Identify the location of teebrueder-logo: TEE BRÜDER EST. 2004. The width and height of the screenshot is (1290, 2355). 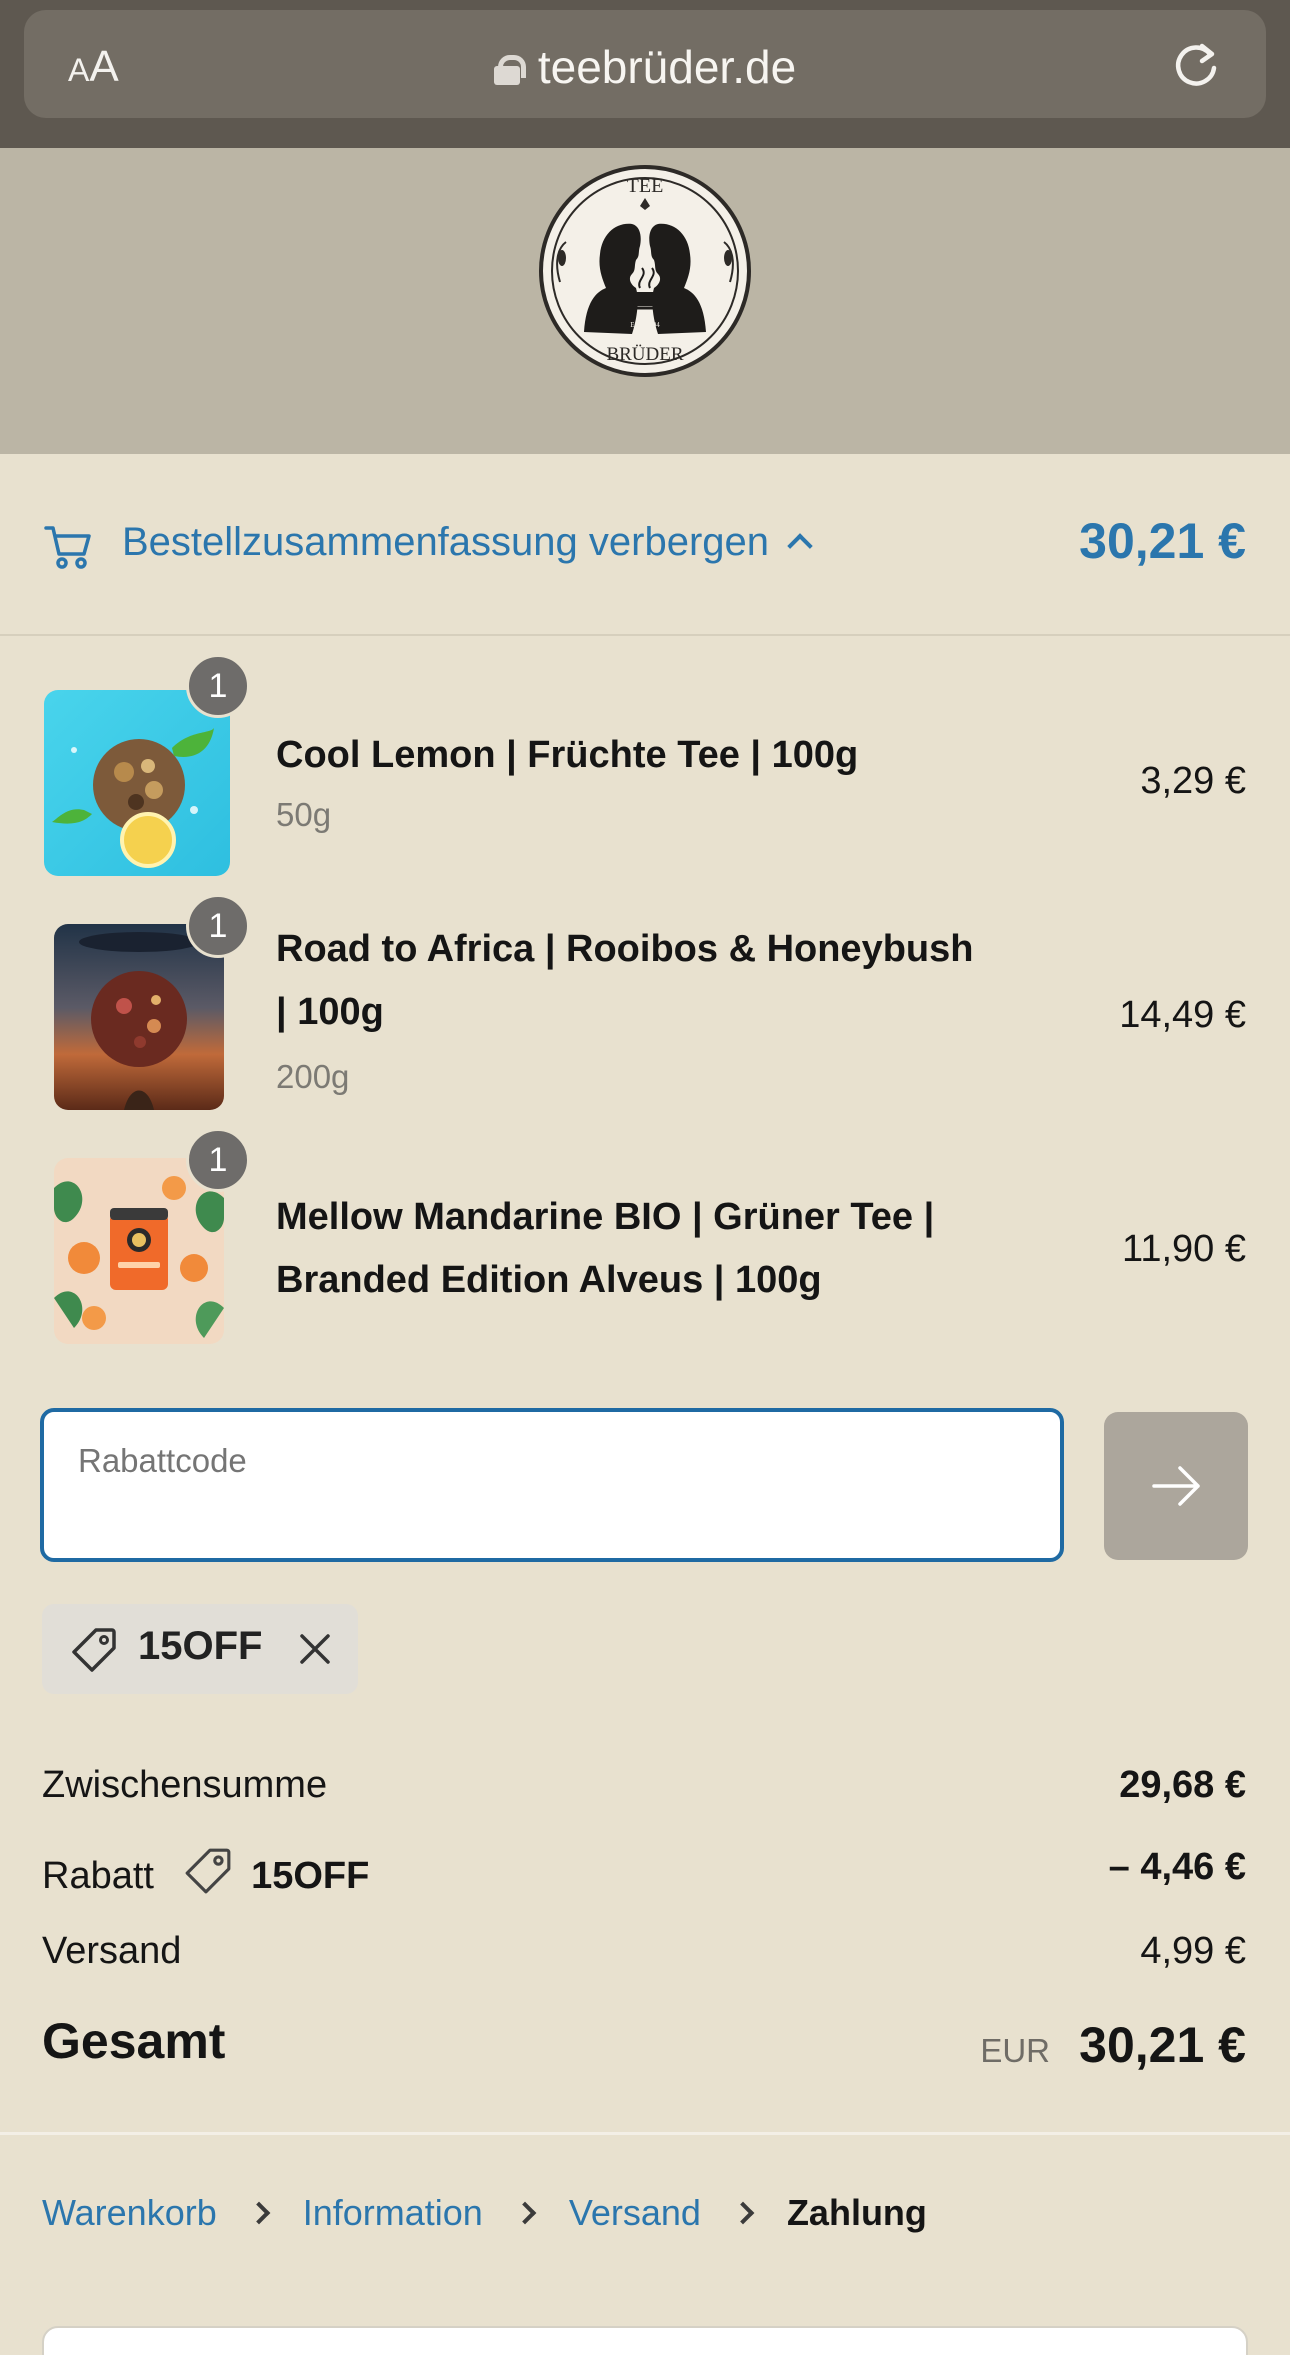
(645, 271).